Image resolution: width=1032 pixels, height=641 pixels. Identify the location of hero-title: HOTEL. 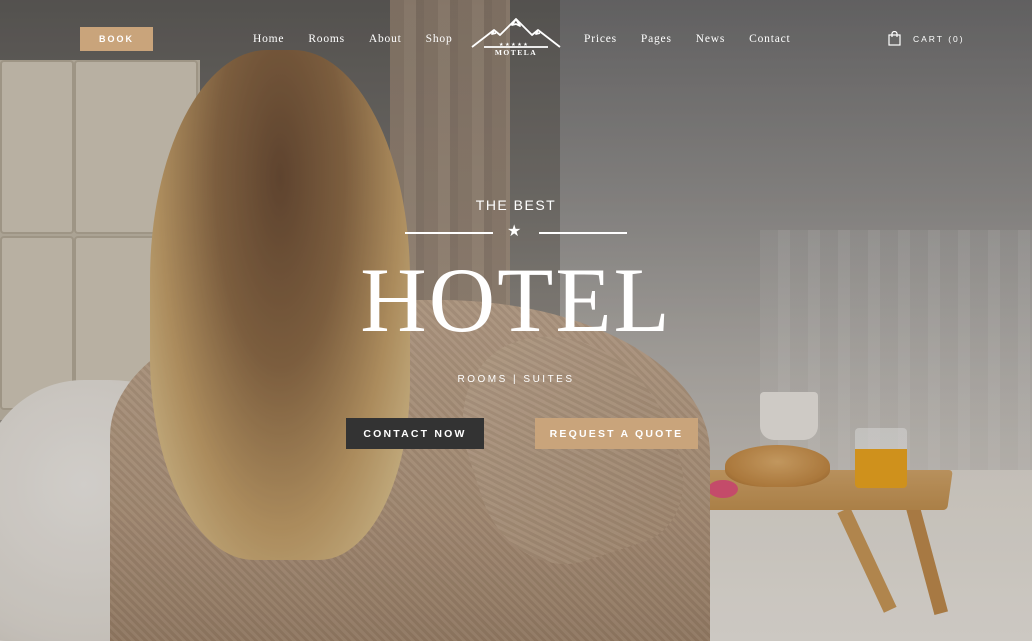
(516, 300).